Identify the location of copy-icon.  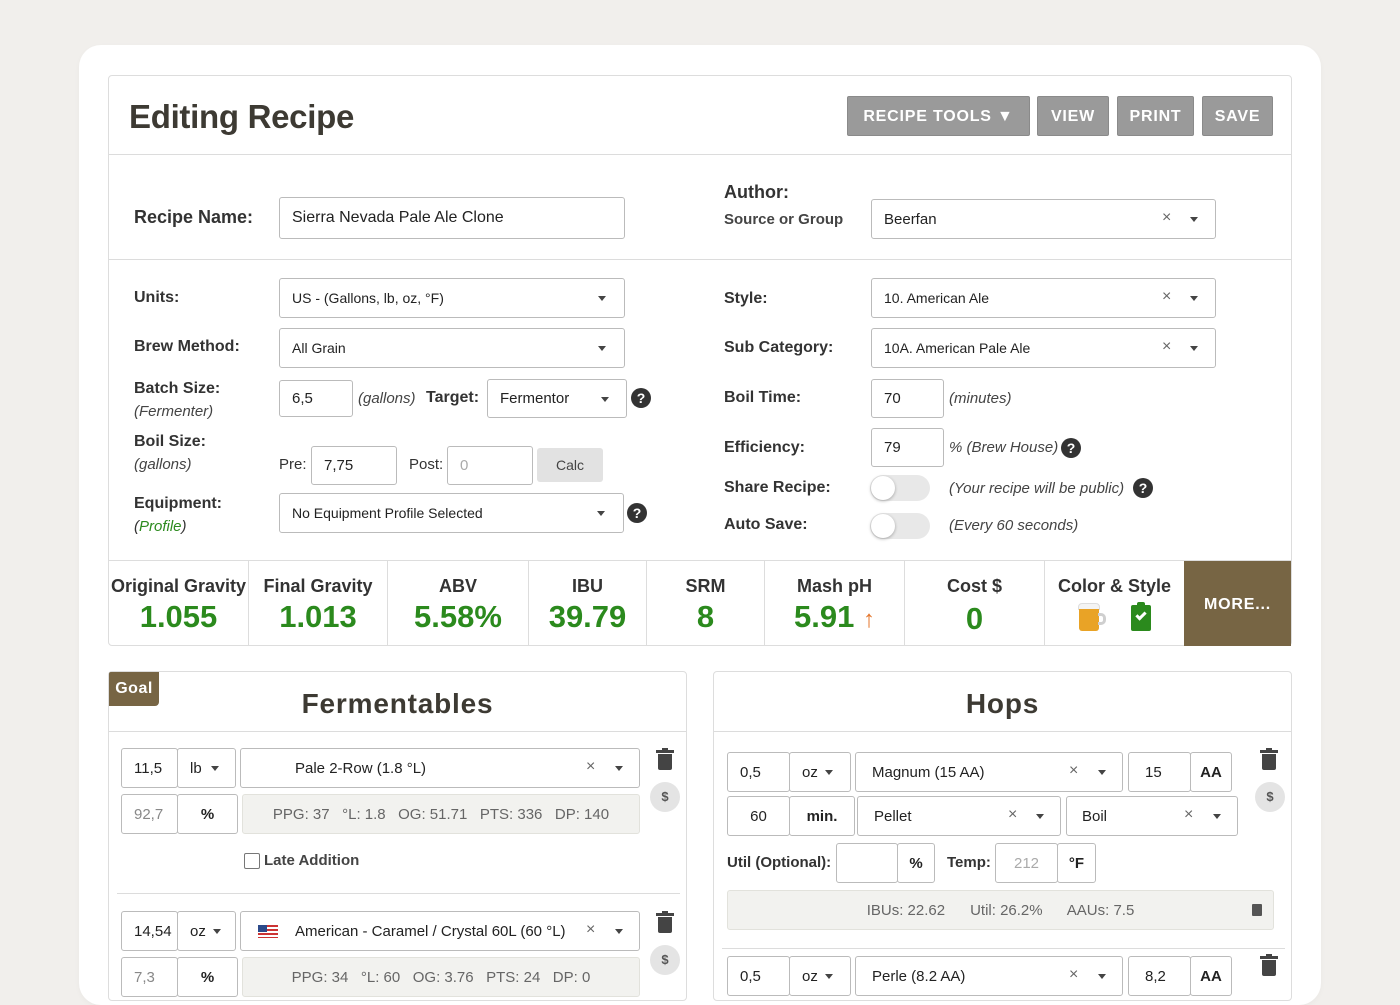
(1257, 910).